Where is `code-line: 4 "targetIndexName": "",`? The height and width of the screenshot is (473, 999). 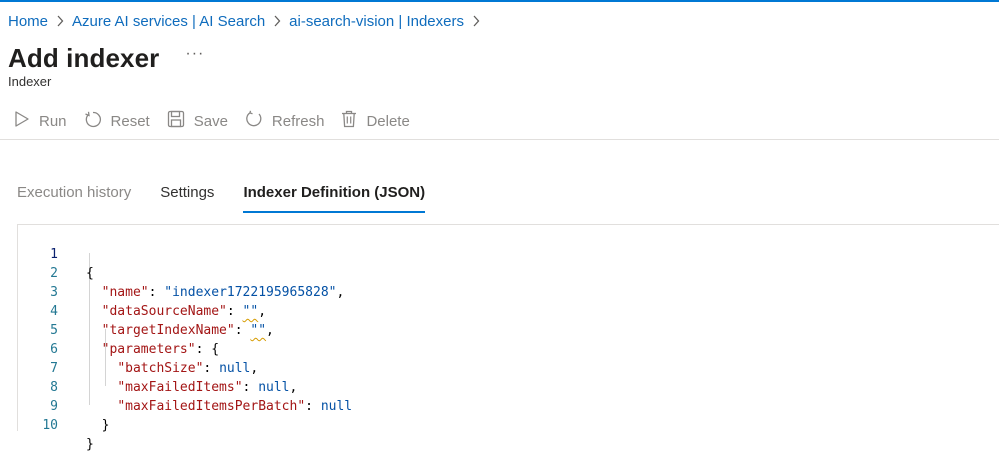 code-line: 4 "targetIndexName": "", is located at coordinates (146, 310).